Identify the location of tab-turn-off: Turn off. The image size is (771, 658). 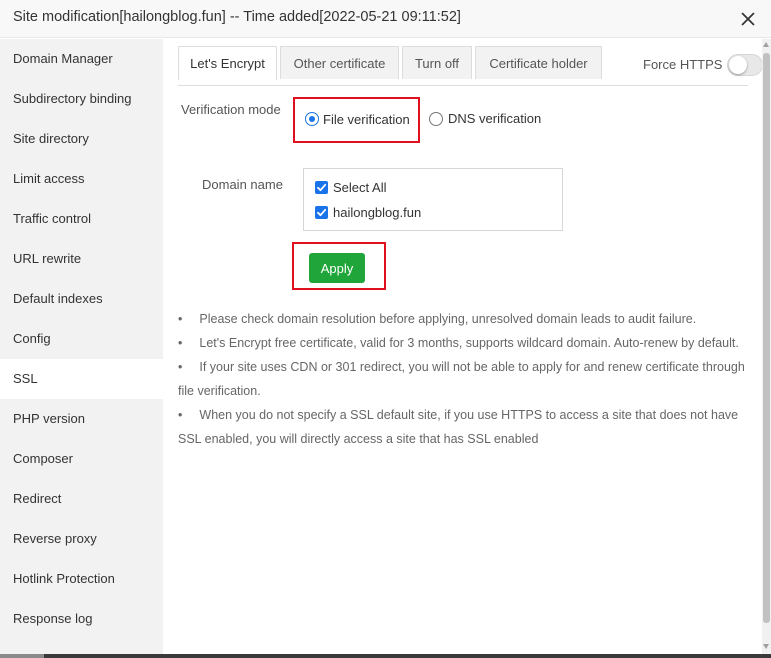
(437, 62).